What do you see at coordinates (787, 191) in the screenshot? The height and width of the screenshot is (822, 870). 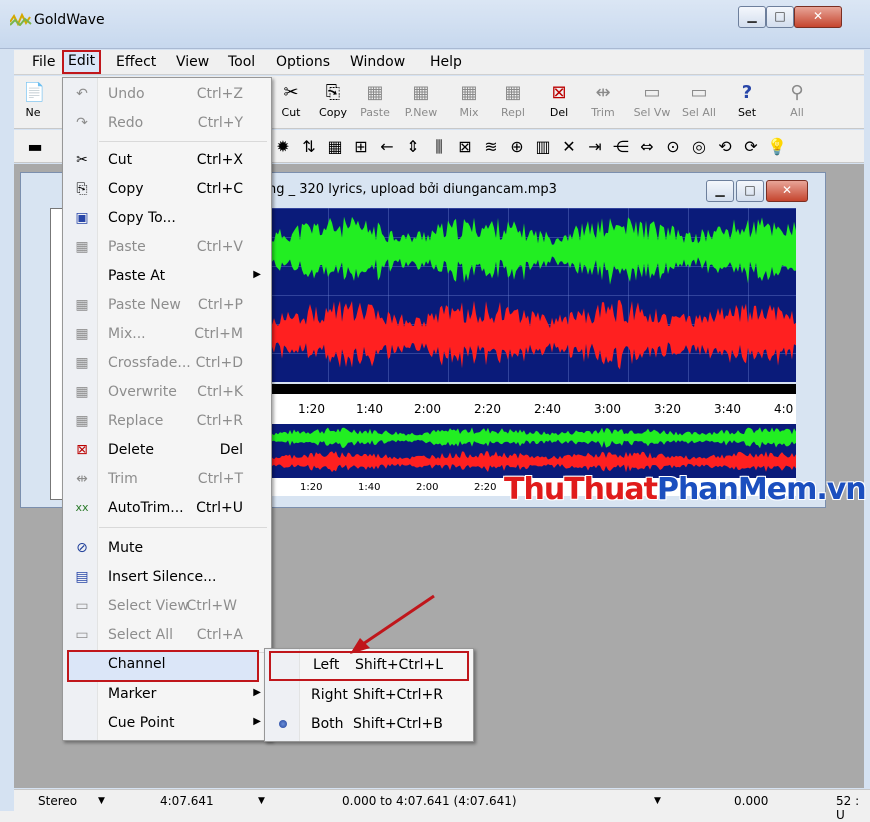 I see `doc-close-button: ✕` at bounding box center [787, 191].